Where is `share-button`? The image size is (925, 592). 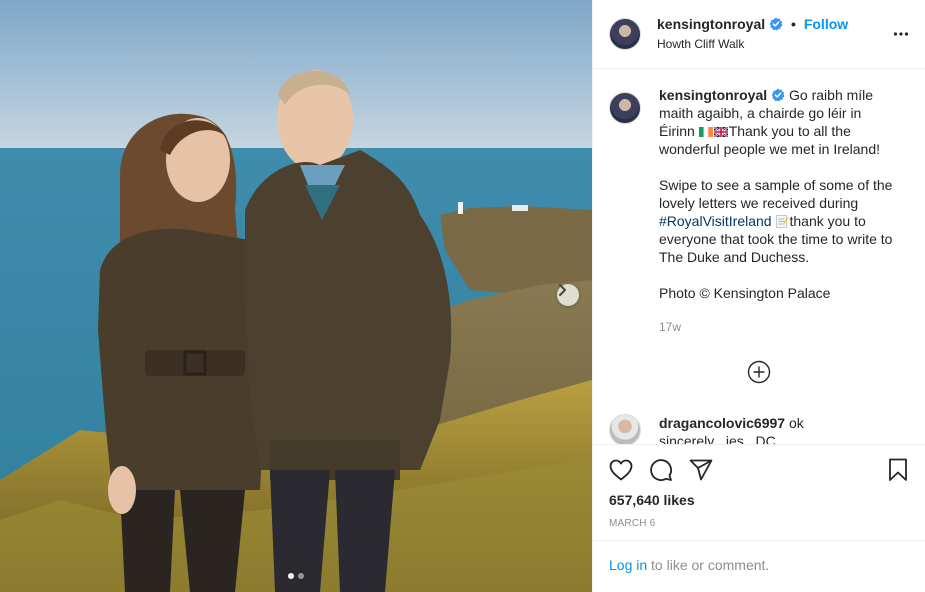
share-button is located at coordinates (701, 470).